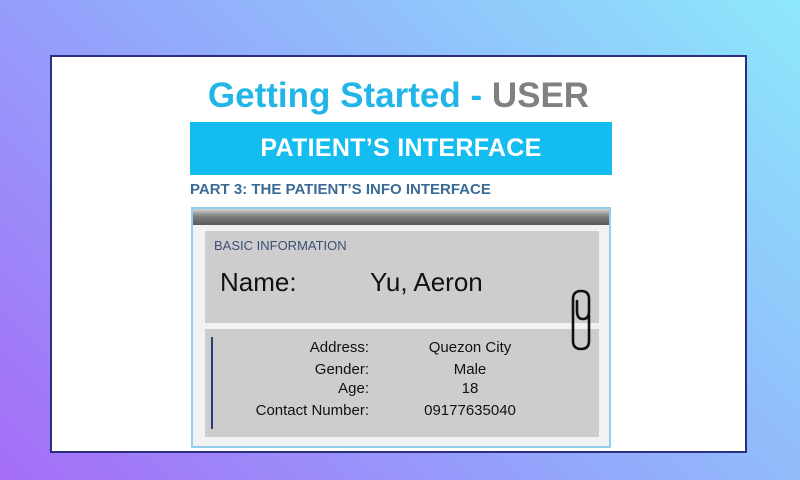 The image size is (800, 480). What do you see at coordinates (540, 95) in the screenshot?
I see `title-user: USER` at bounding box center [540, 95].